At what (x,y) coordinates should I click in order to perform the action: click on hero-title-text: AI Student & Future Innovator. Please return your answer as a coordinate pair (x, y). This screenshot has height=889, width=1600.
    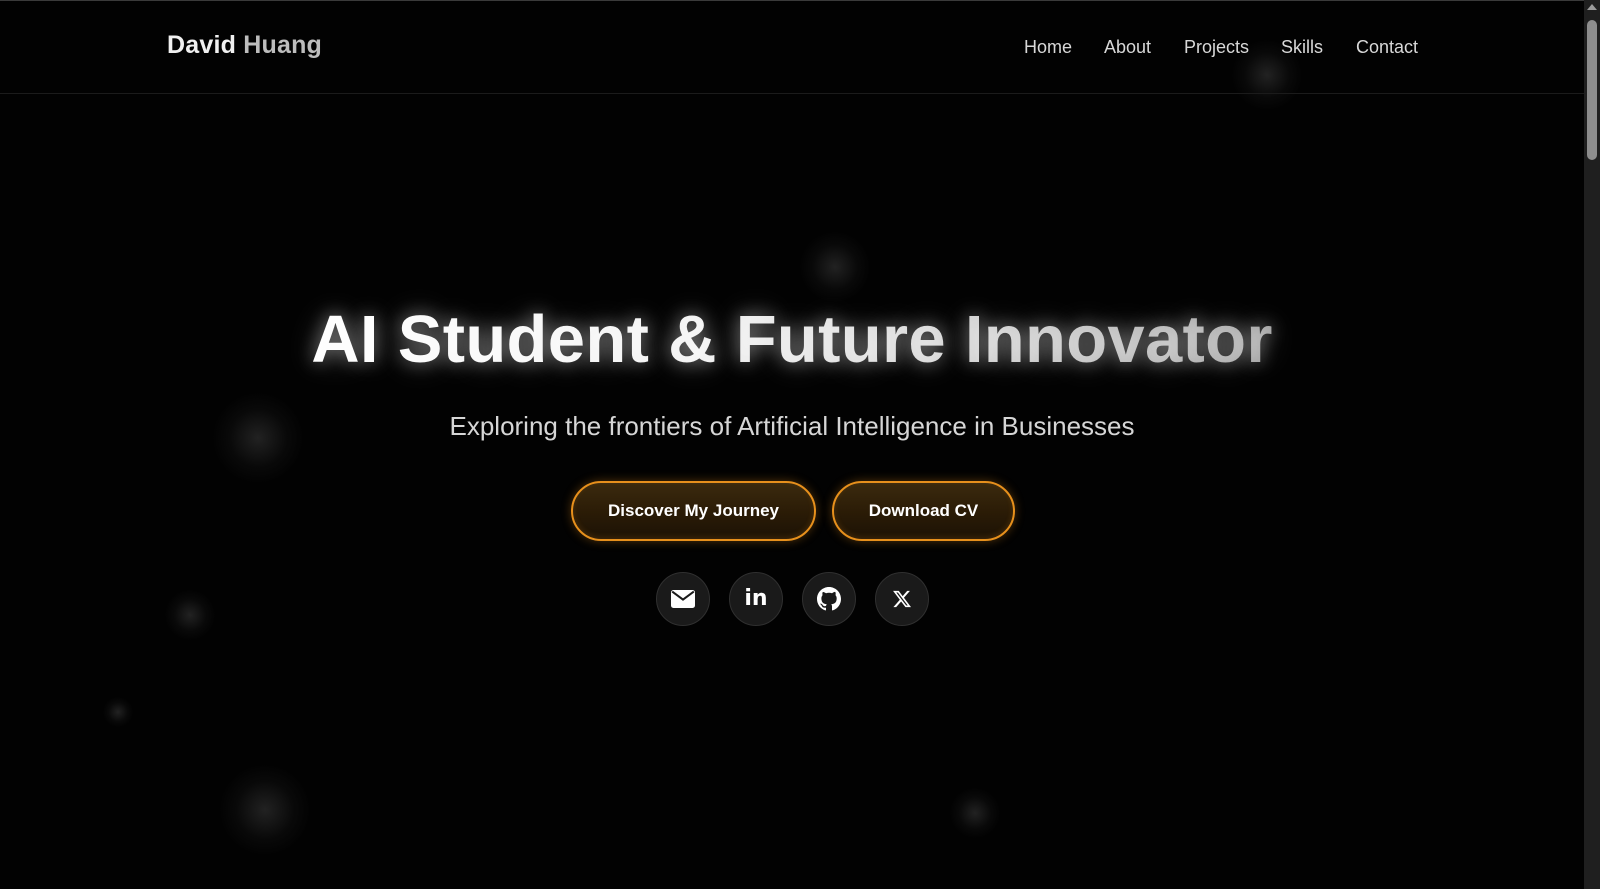
    Looking at the image, I should click on (792, 339).